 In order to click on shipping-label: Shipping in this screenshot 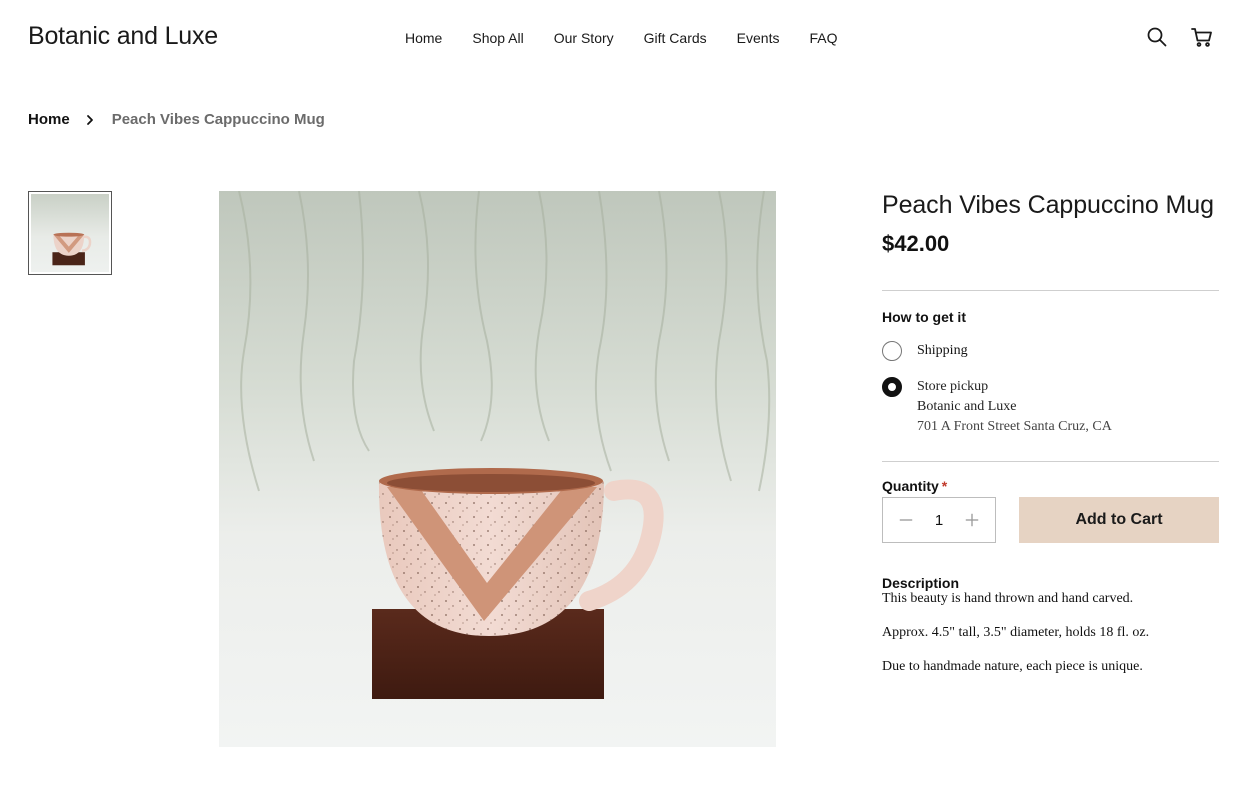, I will do `click(942, 350)`.